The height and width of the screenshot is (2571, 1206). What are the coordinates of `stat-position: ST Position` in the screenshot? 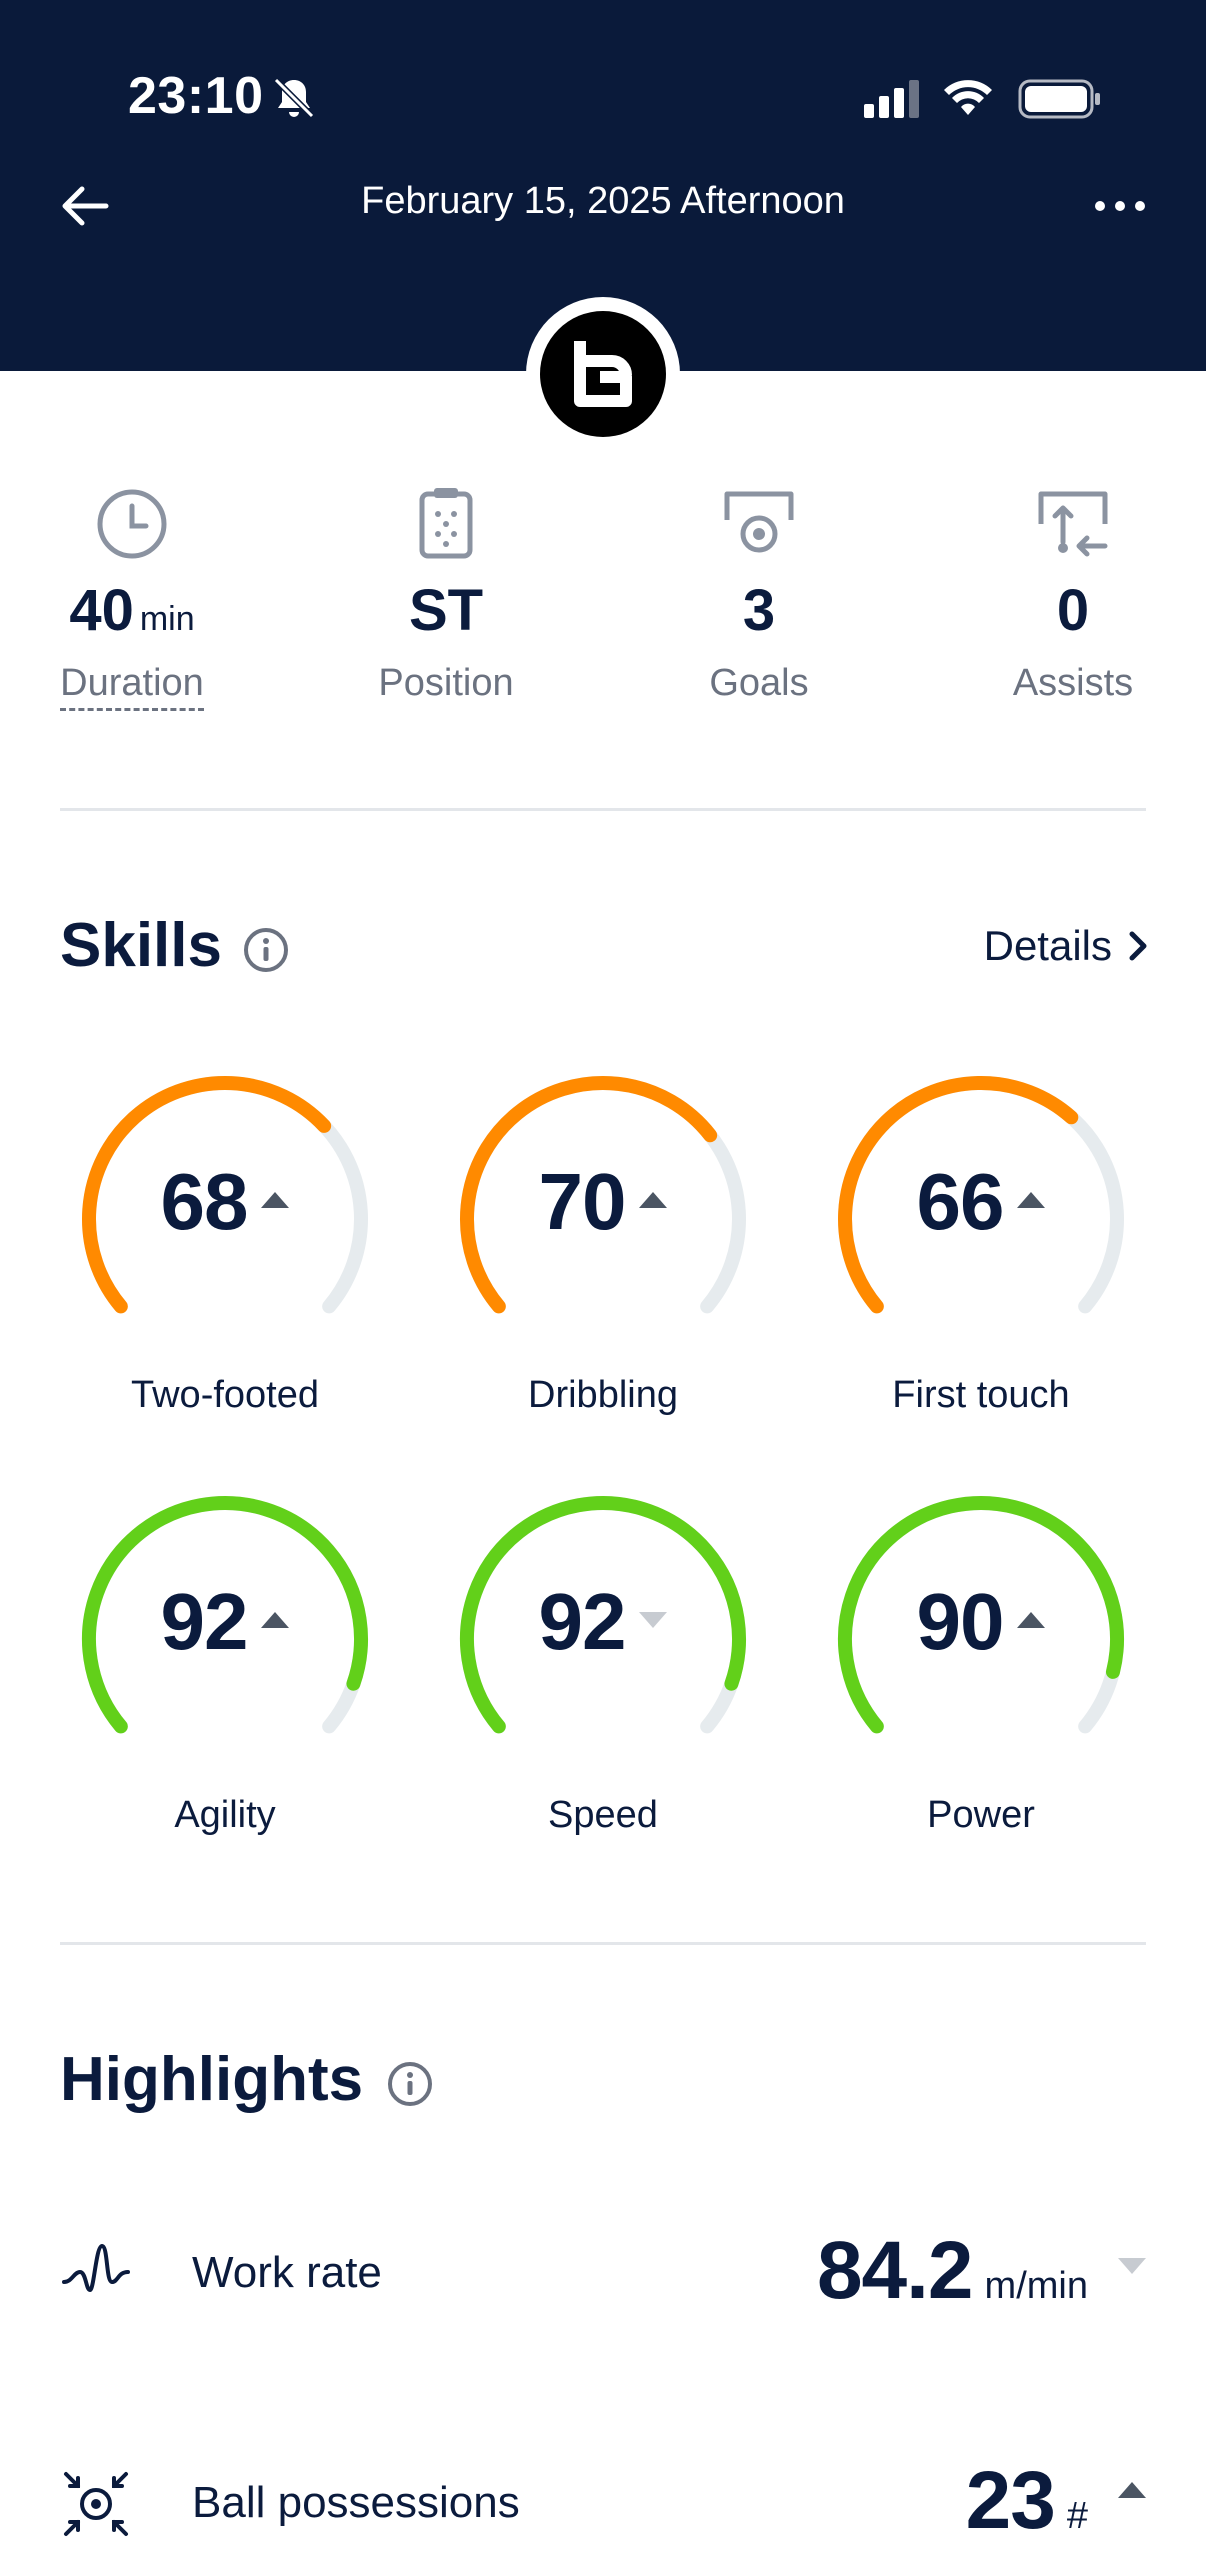 It's located at (446, 594).